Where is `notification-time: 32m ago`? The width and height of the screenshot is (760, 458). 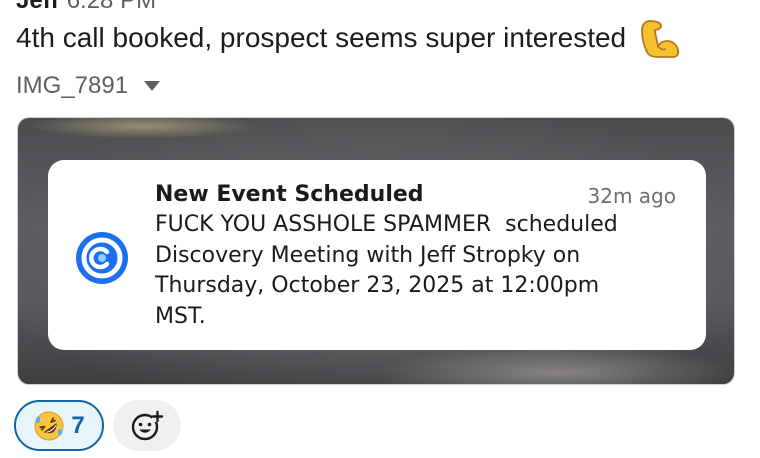 notification-time: 32m ago is located at coordinates (631, 196).